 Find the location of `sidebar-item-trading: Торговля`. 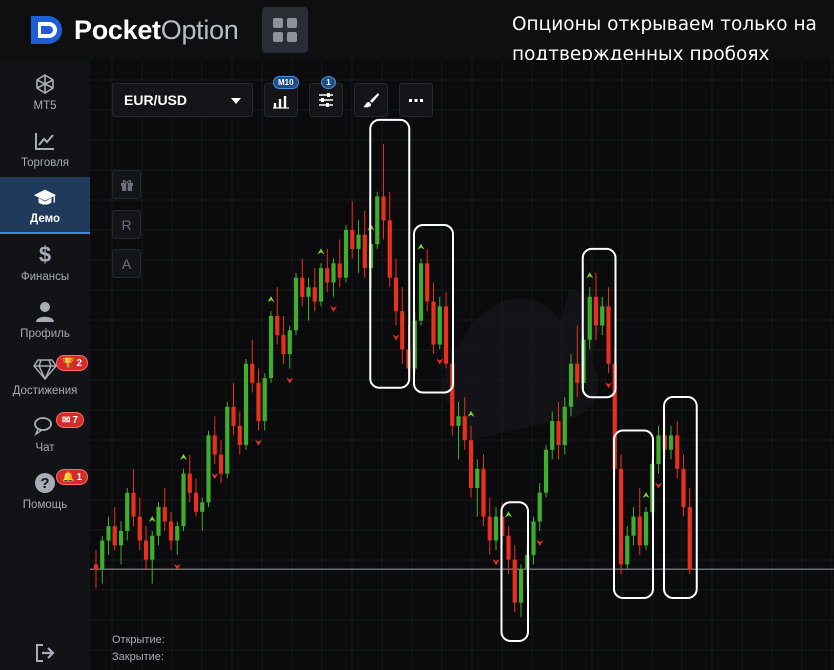

sidebar-item-trading: Торговля is located at coordinates (45, 149).